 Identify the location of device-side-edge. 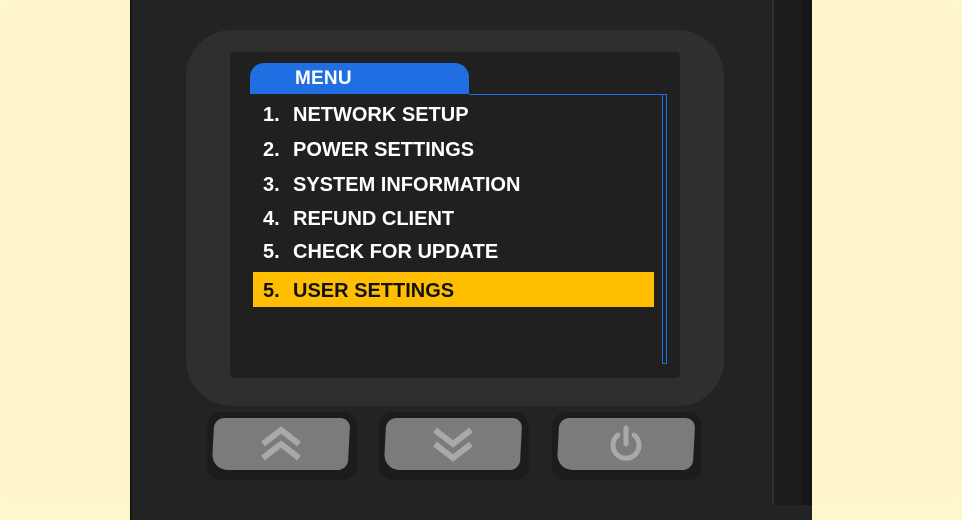
(788, 252).